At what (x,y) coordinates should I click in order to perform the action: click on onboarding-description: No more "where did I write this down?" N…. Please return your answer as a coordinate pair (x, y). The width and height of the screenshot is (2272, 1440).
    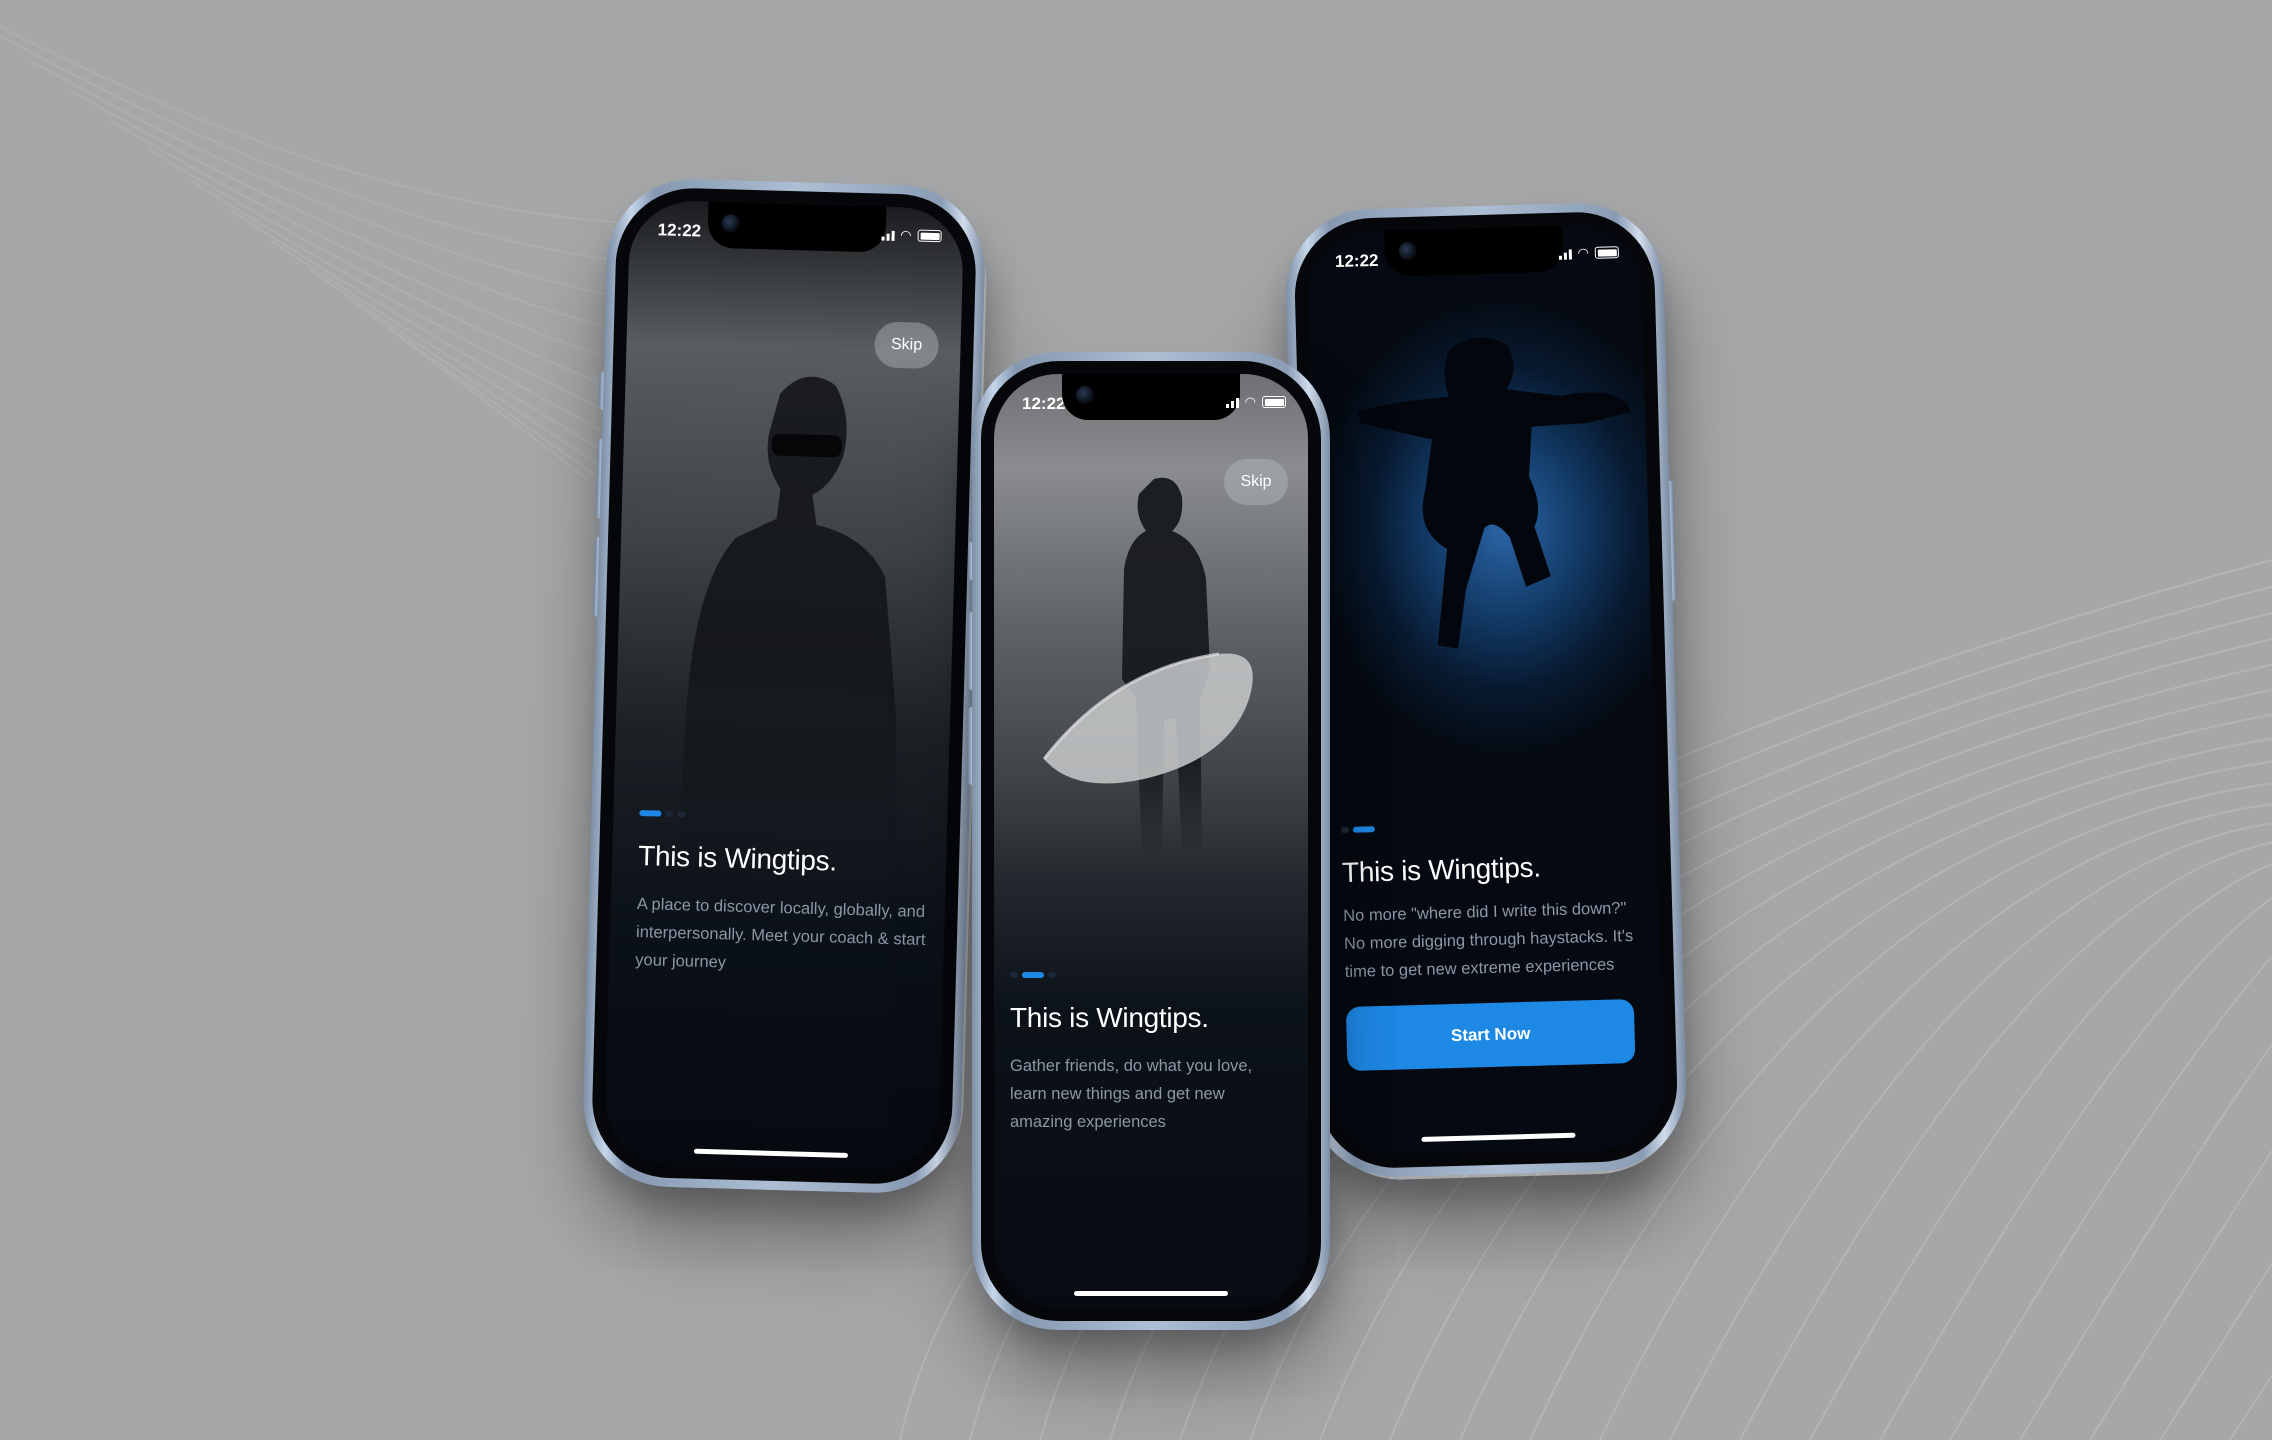
    Looking at the image, I should click on (1488, 940).